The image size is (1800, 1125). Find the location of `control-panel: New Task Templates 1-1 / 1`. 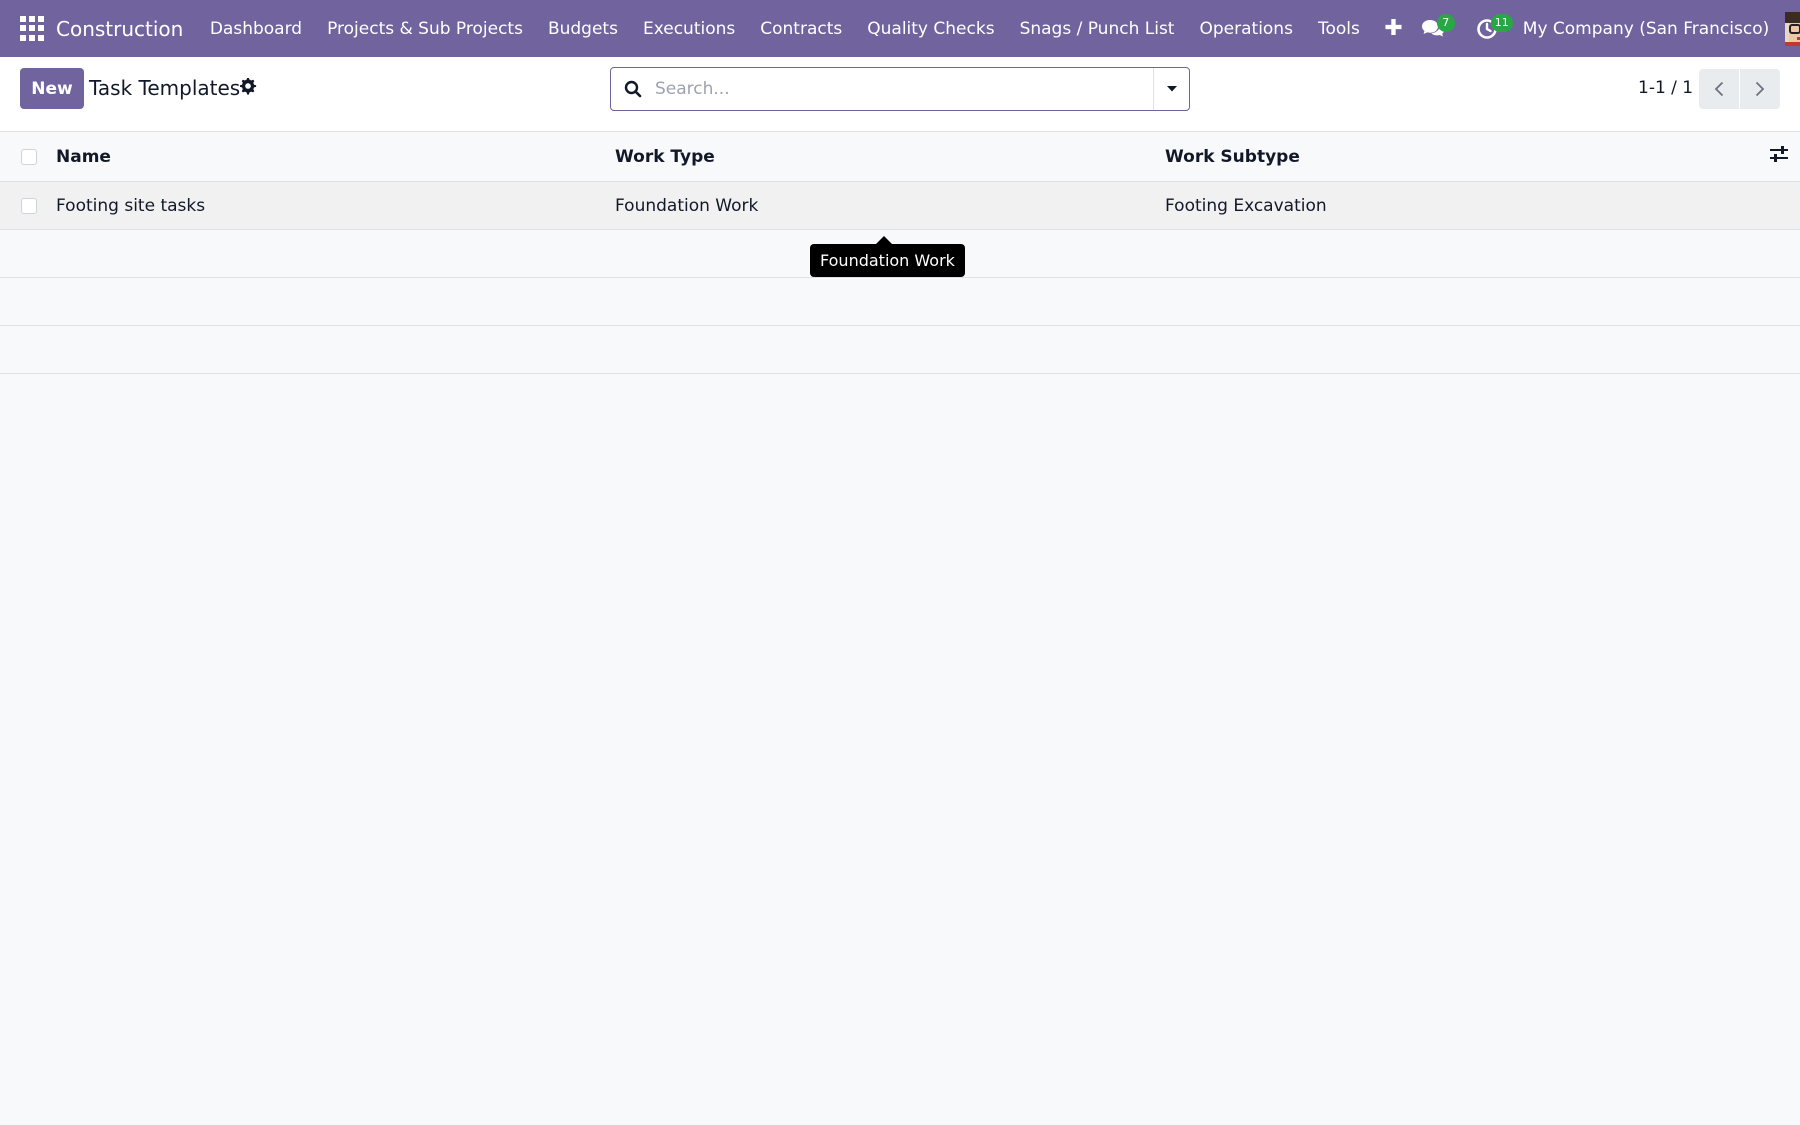

control-panel: New Task Templates 1-1 / 1 is located at coordinates (900, 94).